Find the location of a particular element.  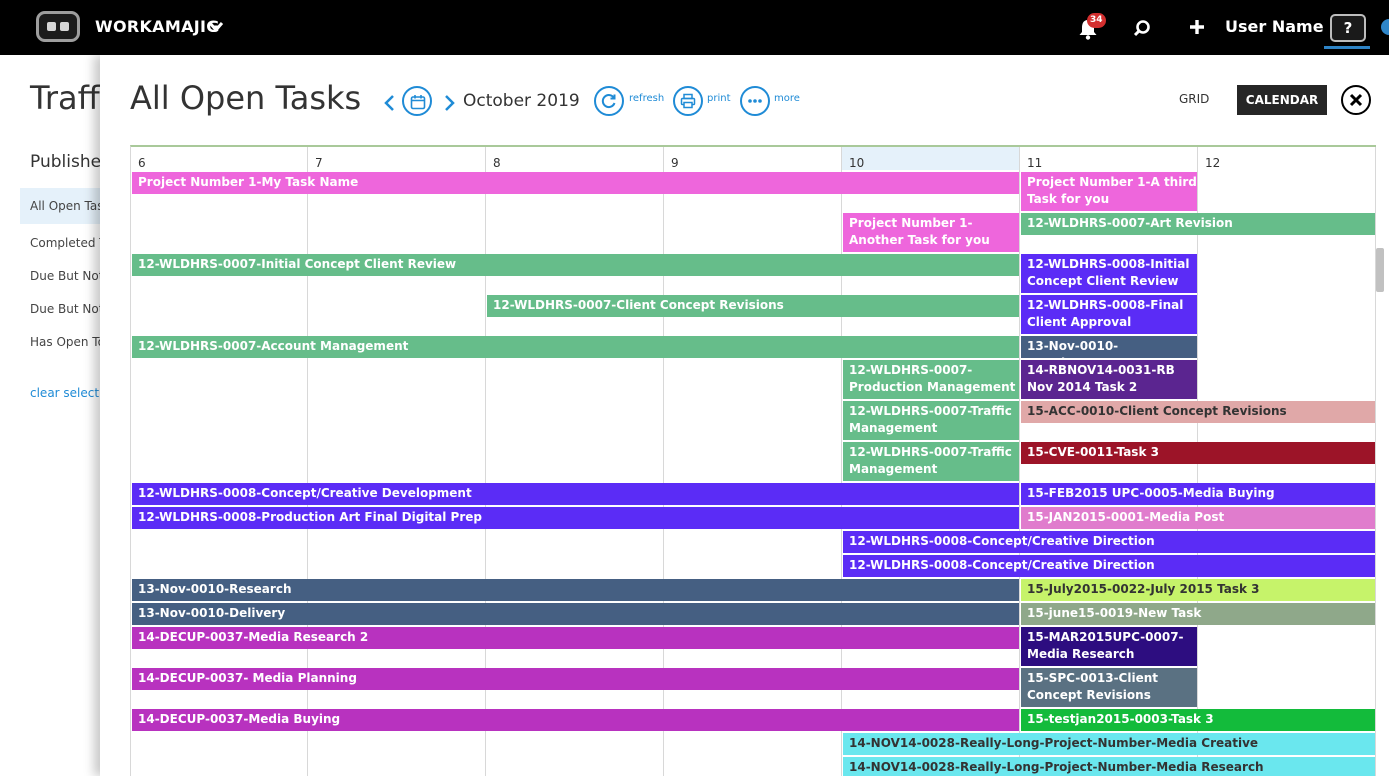

task-bar: Project Number 1-Another Task for you is located at coordinates (931, 232).